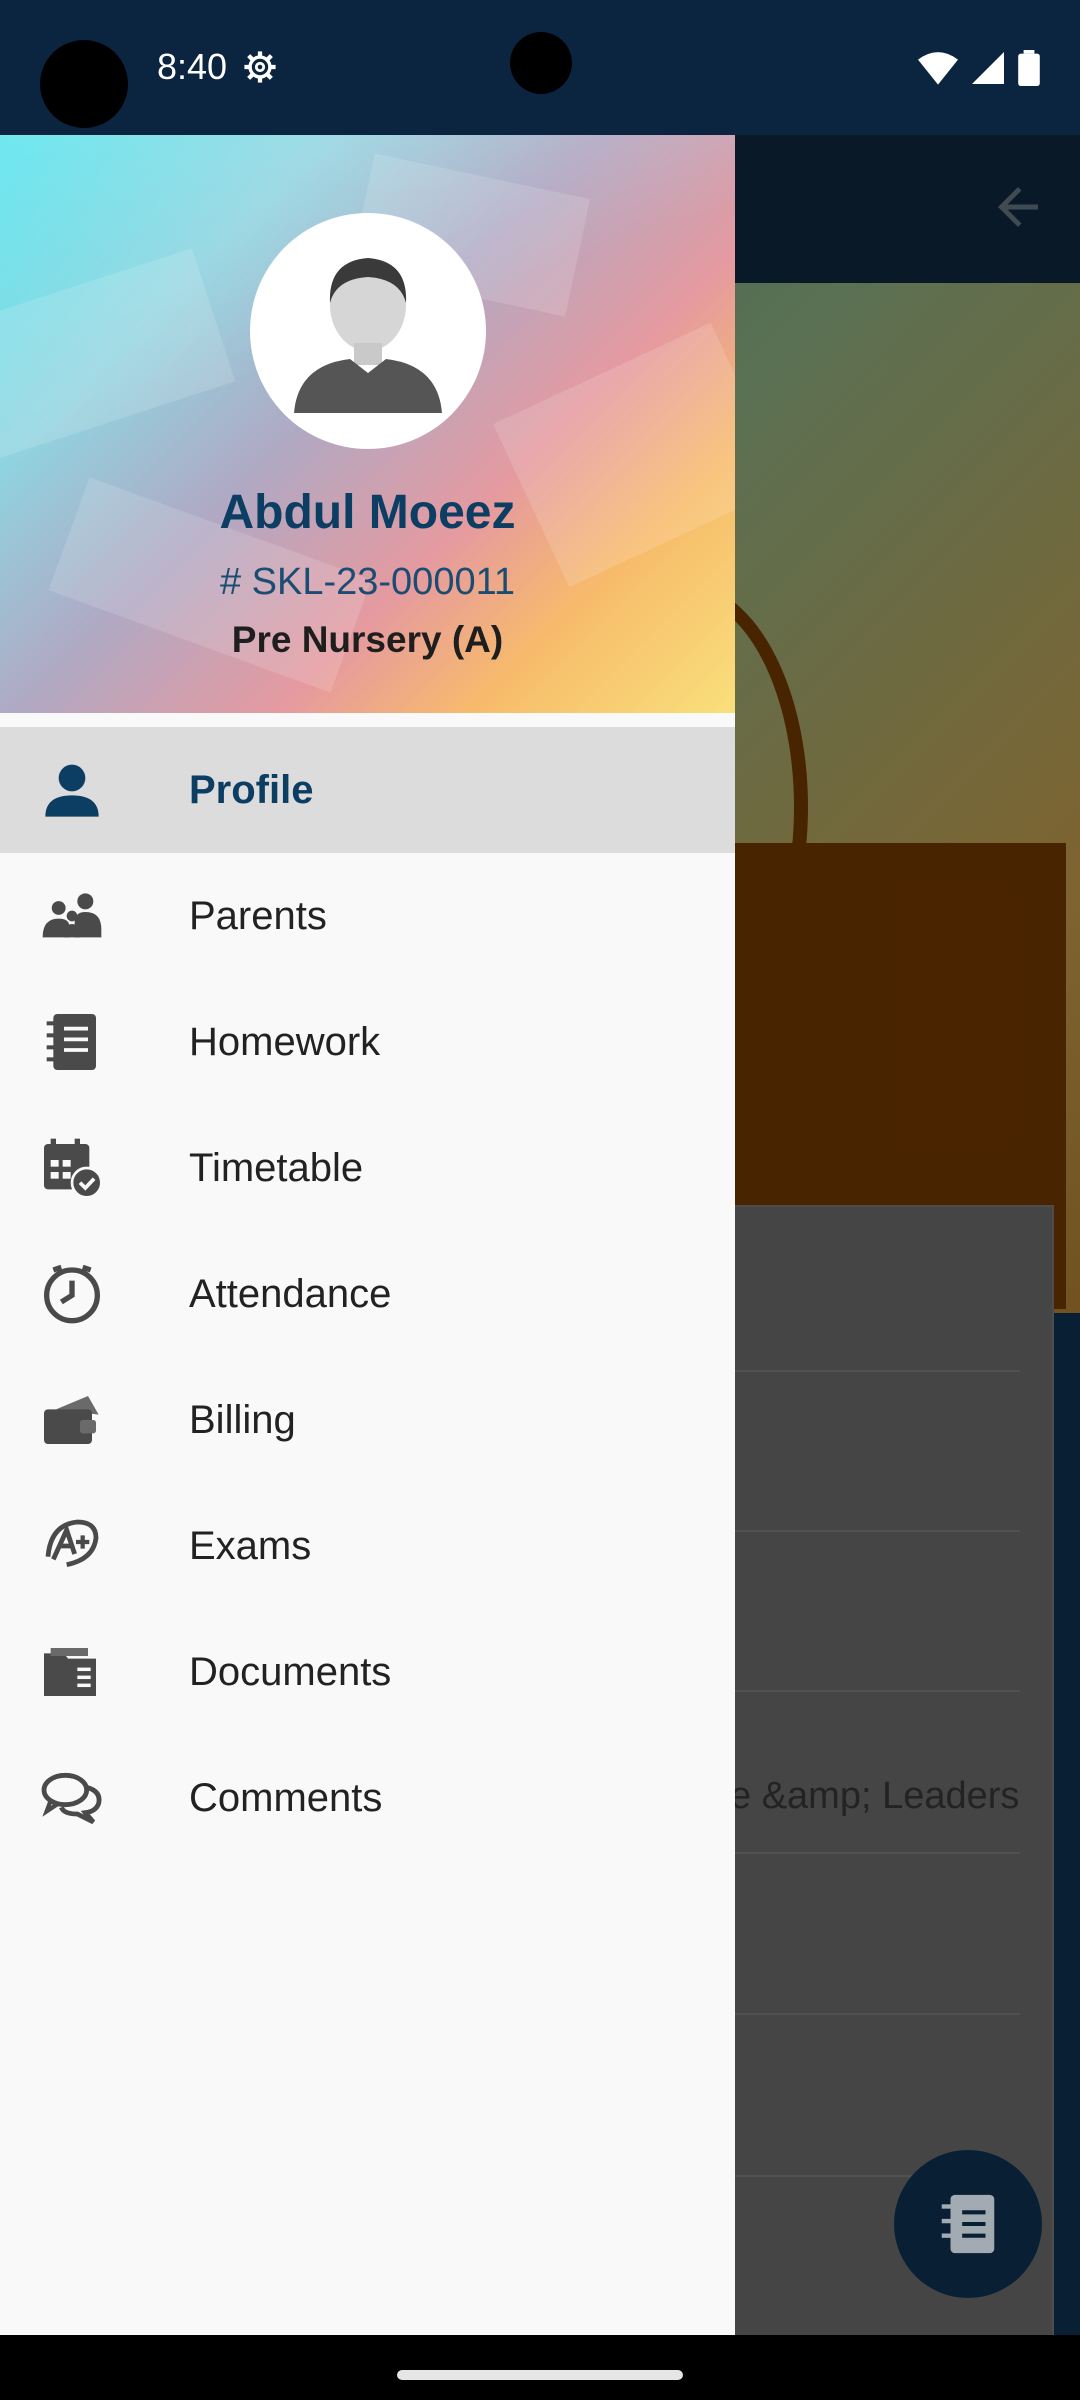 This screenshot has height=2400, width=1080. What do you see at coordinates (251, 790) in the screenshot?
I see `menu-item-label: Profile` at bounding box center [251, 790].